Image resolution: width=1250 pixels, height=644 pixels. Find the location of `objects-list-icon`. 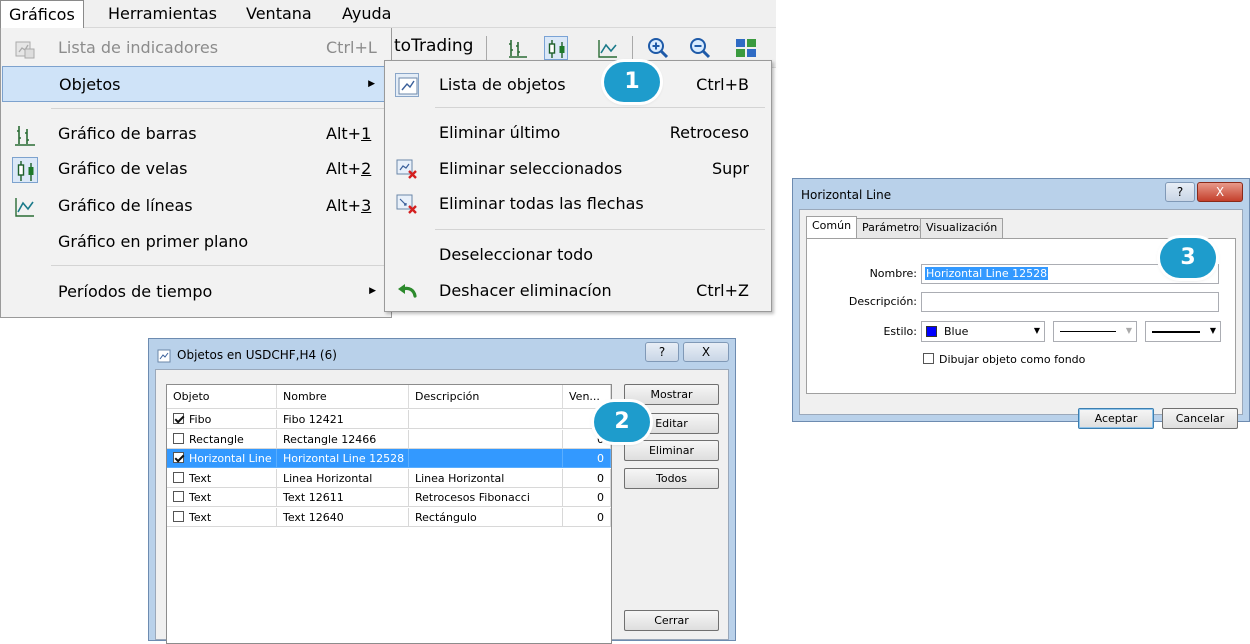

objects-list-icon is located at coordinates (407, 85).